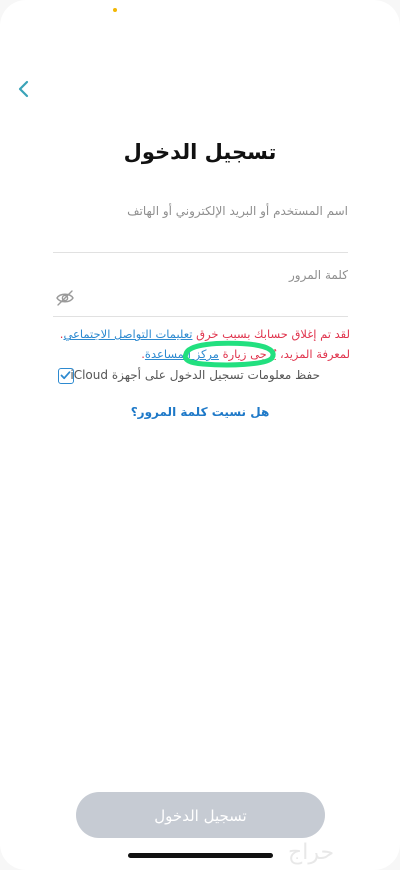  What do you see at coordinates (271, 334) in the screenshot?
I see `error-text-1: لقد تم إغلاق حسابك بسبب خرق` at bounding box center [271, 334].